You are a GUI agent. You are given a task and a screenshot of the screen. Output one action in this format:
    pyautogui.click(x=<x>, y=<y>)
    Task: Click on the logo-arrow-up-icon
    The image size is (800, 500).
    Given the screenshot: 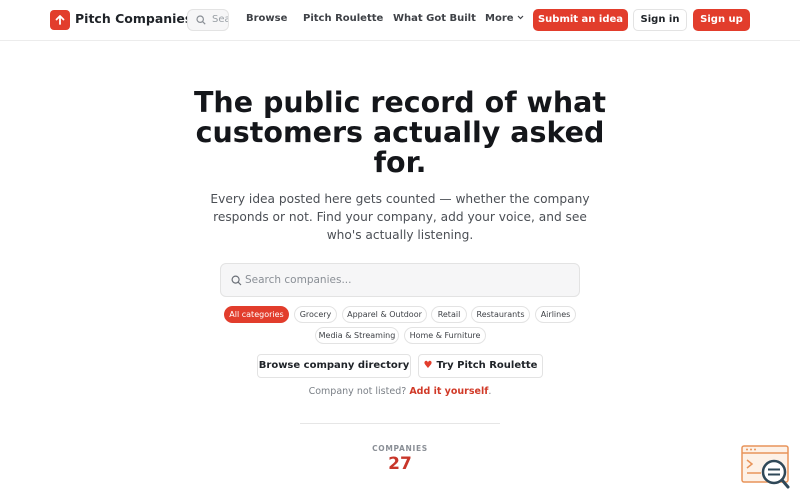 What is the action you would take?
    pyautogui.click(x=60, y=20)
    